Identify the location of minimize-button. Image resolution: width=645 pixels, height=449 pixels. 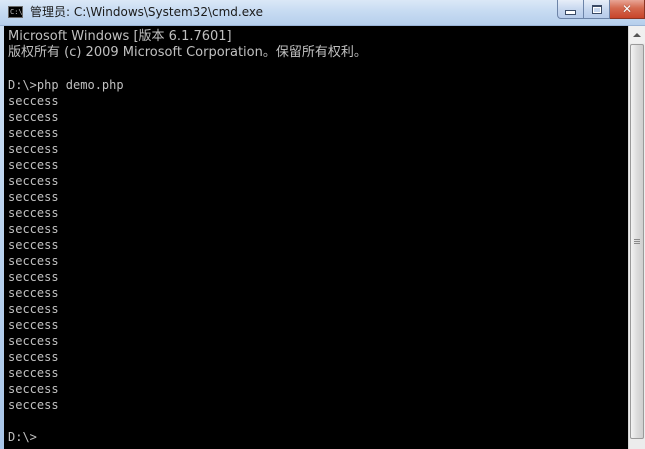
(570, 9).